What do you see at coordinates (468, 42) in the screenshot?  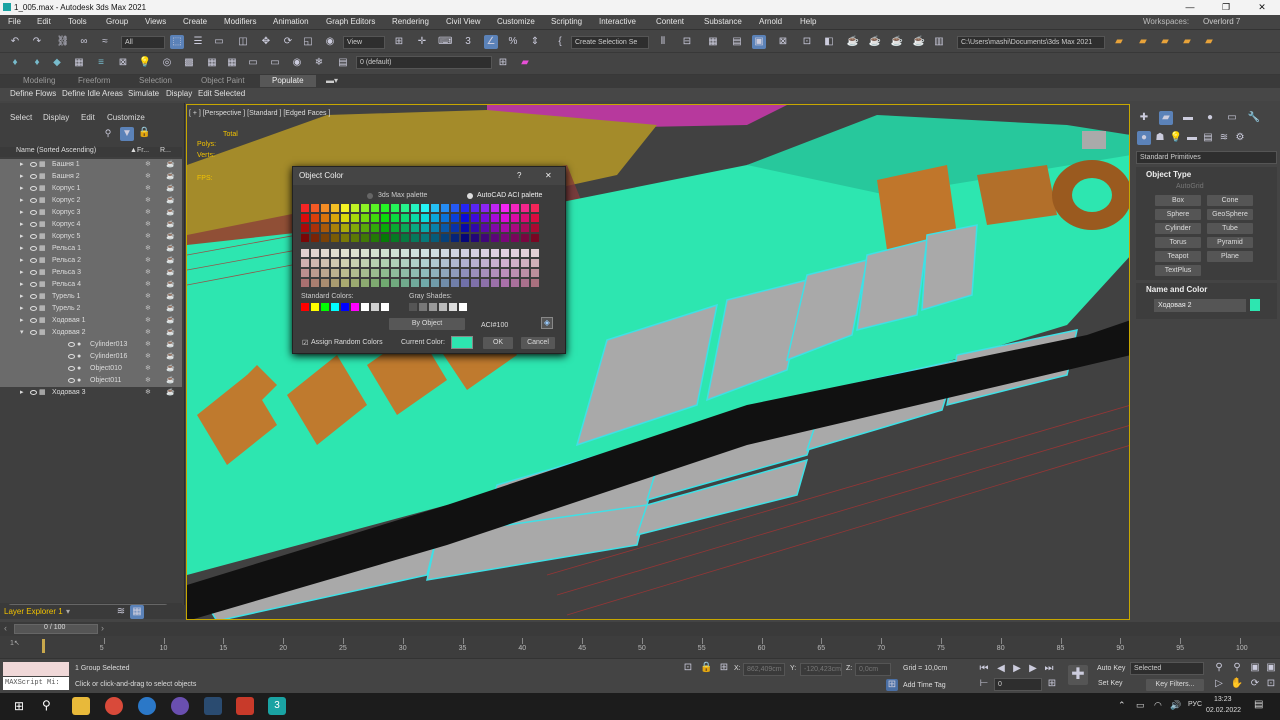 I see `snaps-toggle-icon: 3` at bounding box center [468, 42].